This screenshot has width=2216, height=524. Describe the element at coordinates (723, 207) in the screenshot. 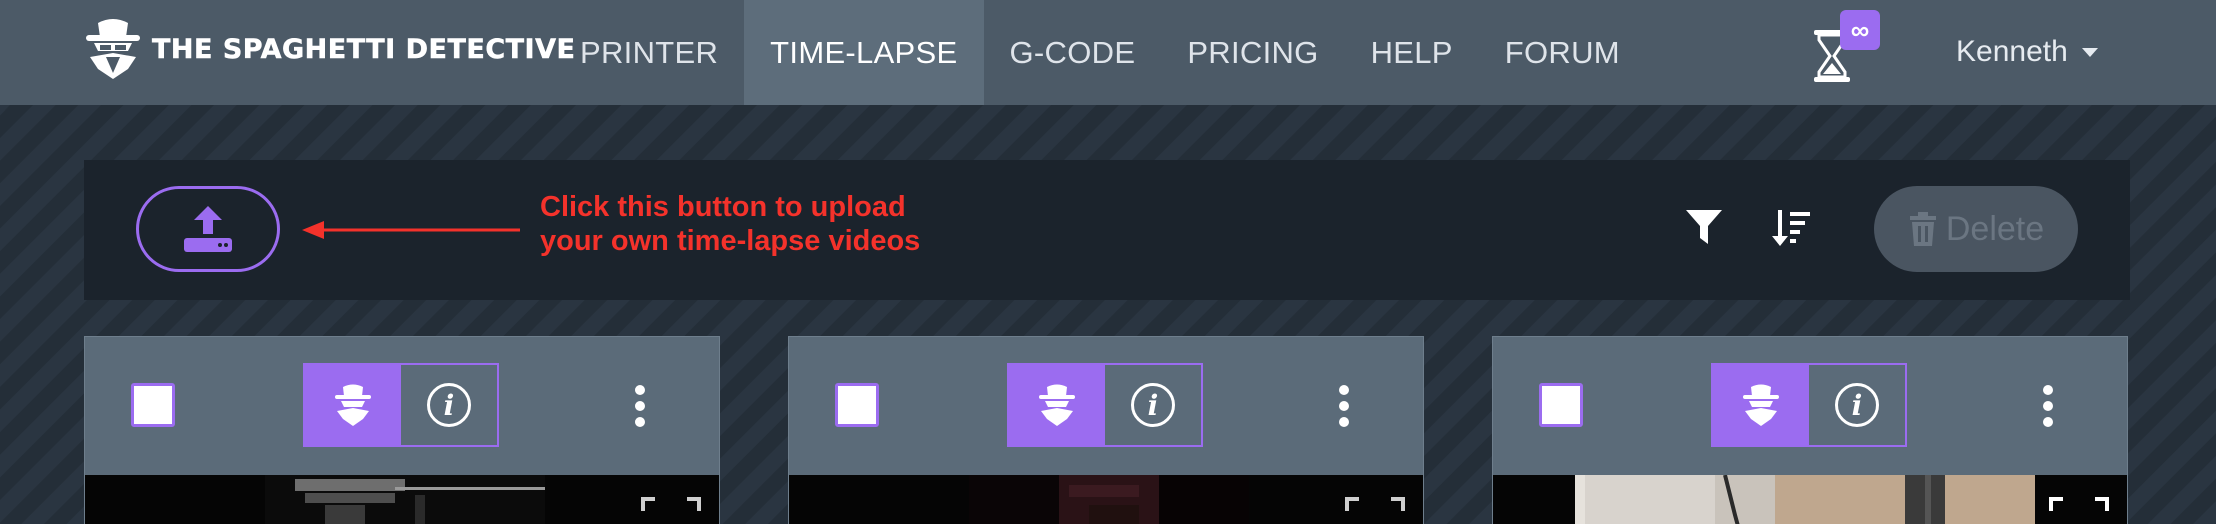

I see `upload-hint-line1: Click this button to upload` at that location.